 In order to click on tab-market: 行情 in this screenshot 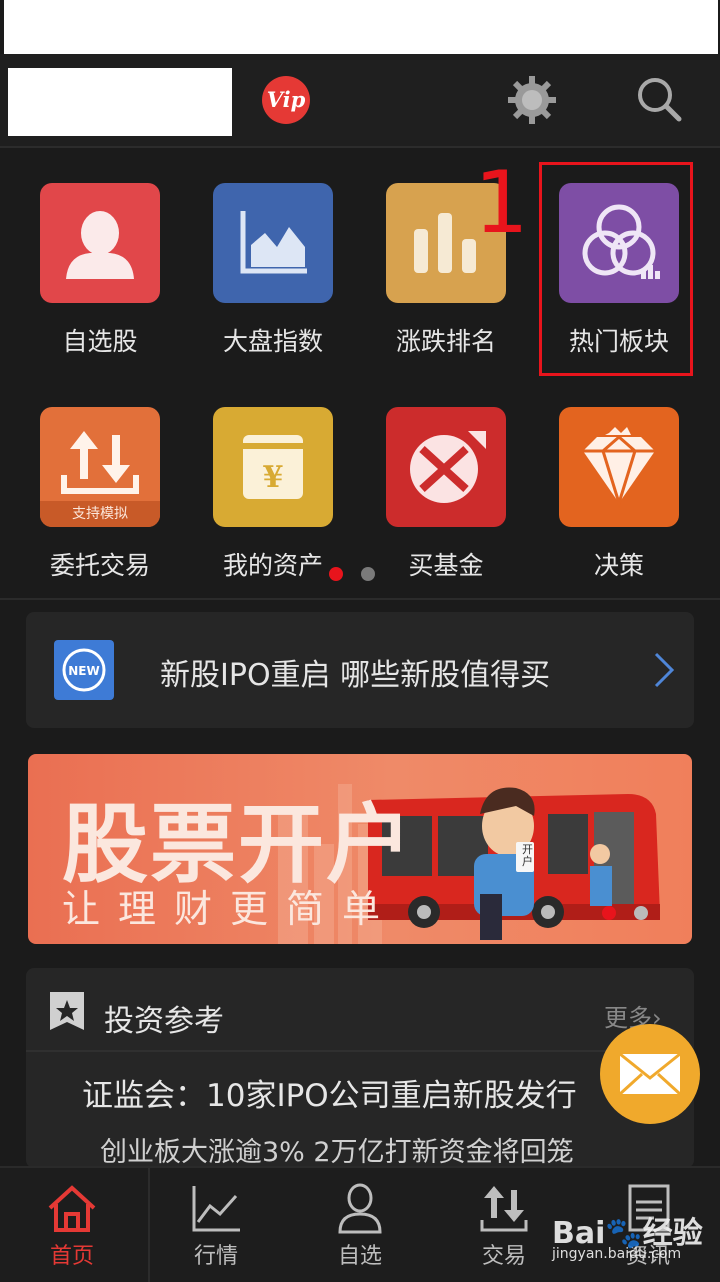, I will do `click(216, 1225)`.